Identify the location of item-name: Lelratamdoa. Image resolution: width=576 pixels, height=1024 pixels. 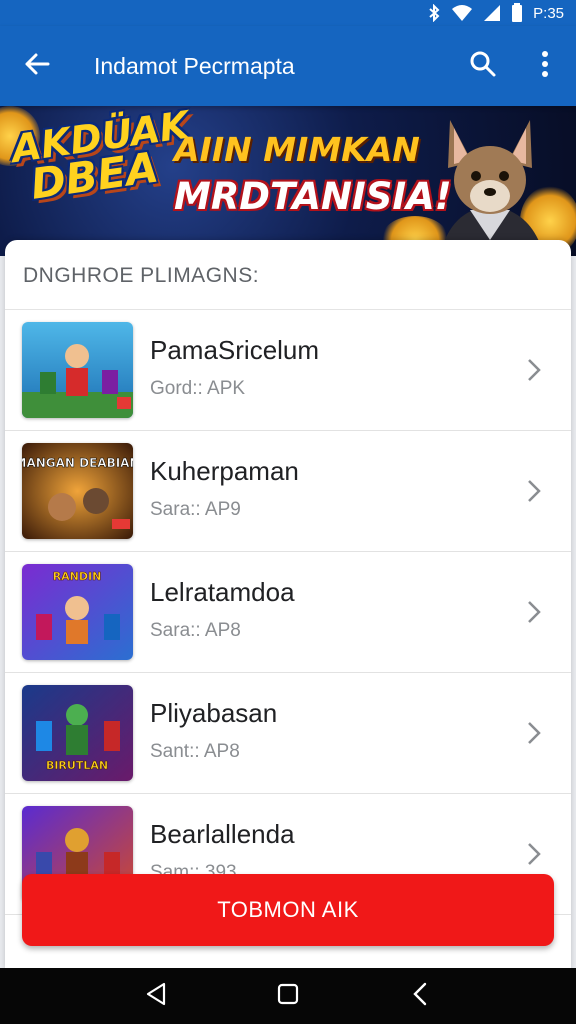
(222, 591).